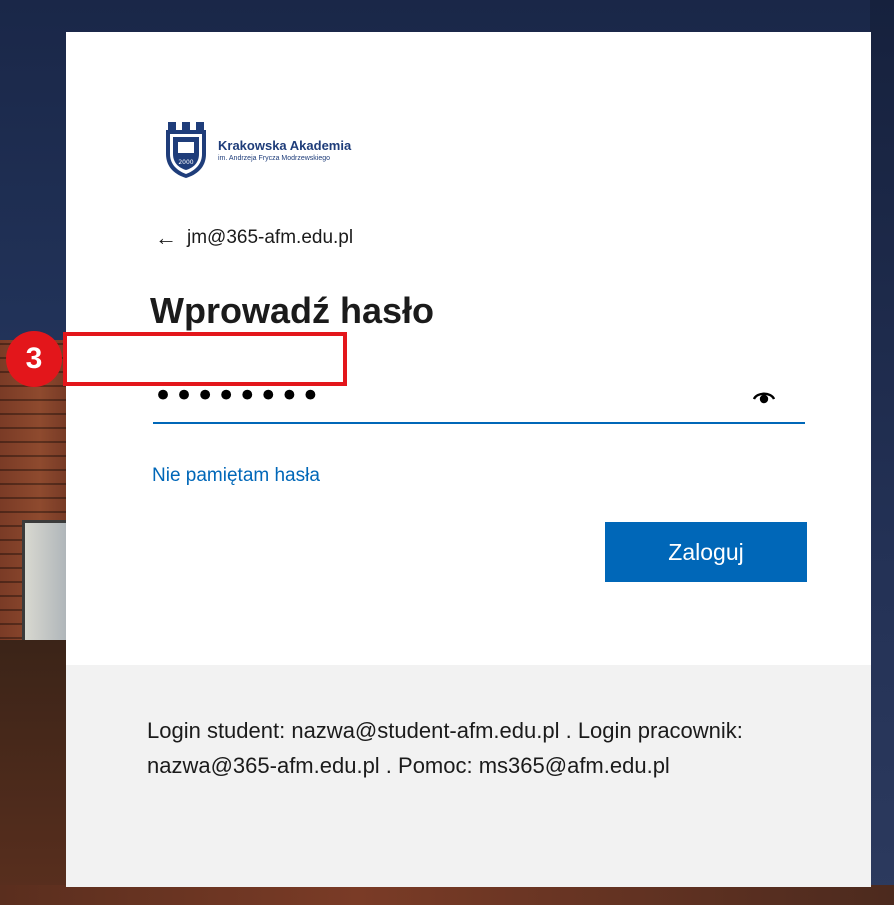 This screenshot has height=905, width=894. What do you see at coordinates (285, 145) in the screenshot?
I see `brand-name: Krakowska Akademia` at bounding box center [285, 145].